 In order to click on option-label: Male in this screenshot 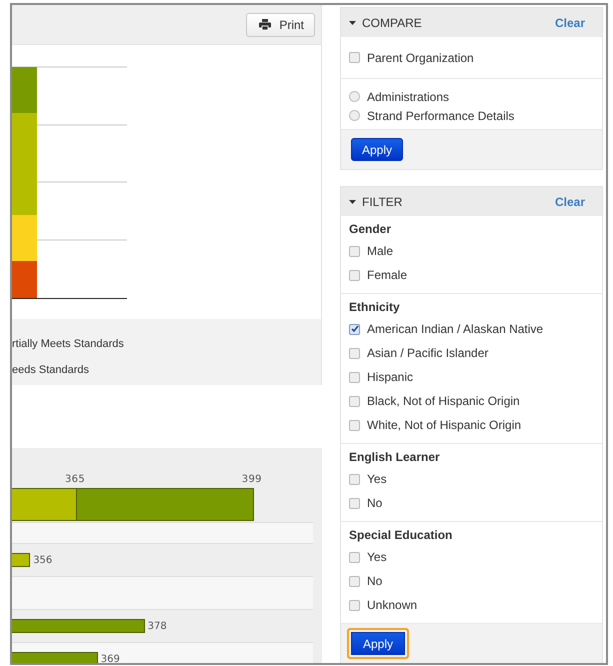, I will do `click(380, 251)`.